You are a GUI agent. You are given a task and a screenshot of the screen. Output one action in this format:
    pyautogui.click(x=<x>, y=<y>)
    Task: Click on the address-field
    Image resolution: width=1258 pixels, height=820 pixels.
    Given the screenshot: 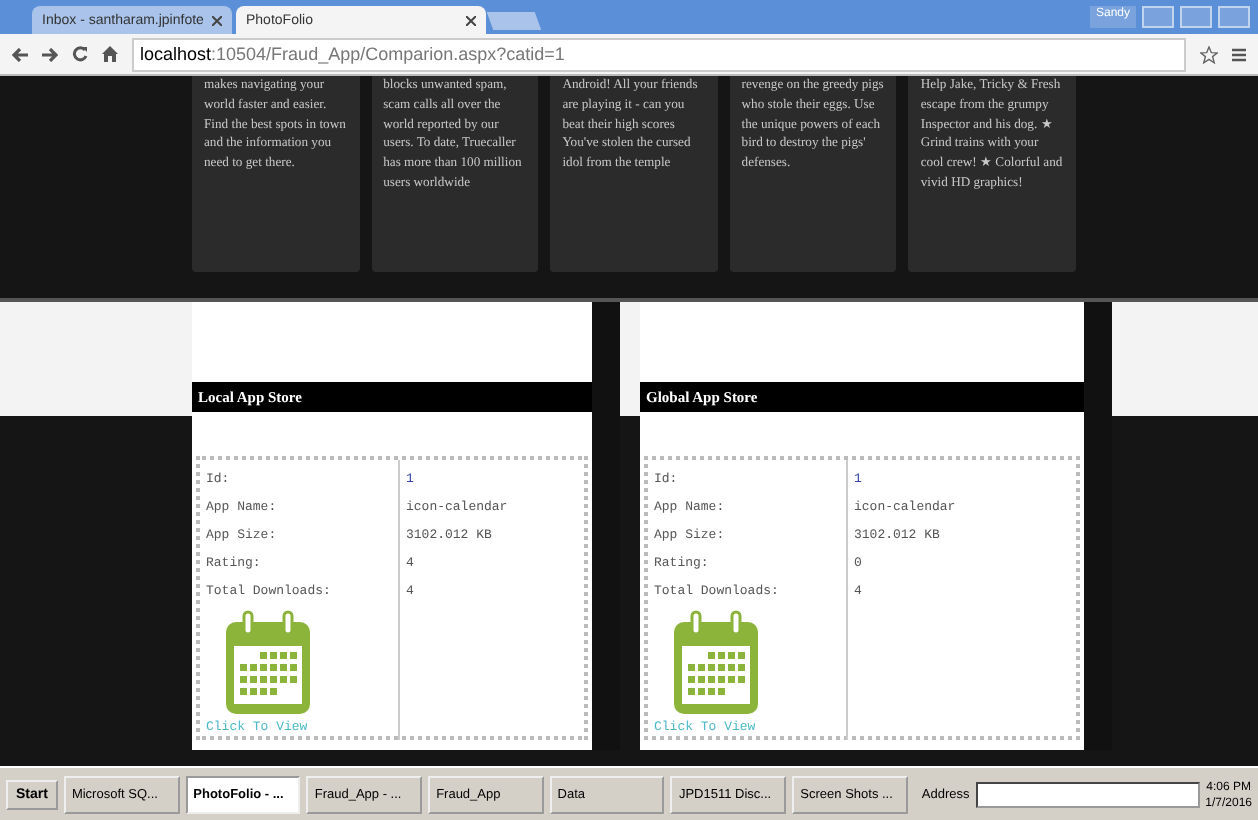 What is the action you would take?
    pyautogui.click(x=1087, y=795)
    